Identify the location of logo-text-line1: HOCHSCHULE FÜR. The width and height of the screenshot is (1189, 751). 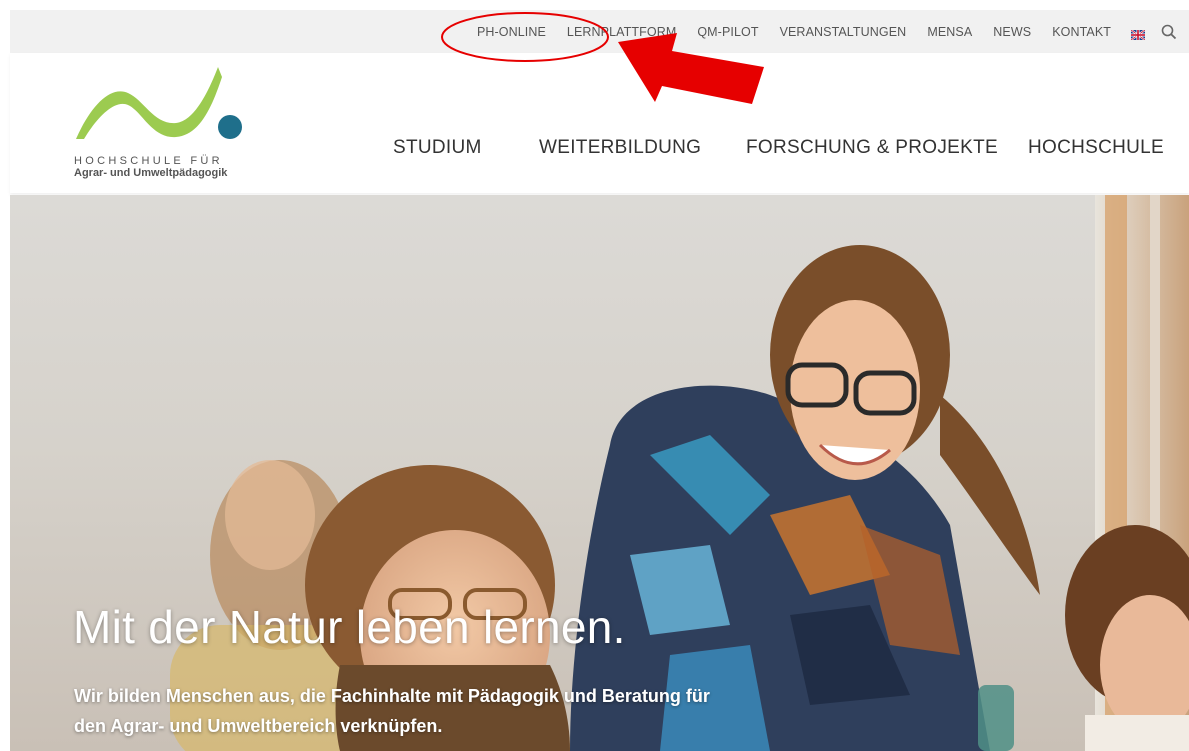
(148, 161).